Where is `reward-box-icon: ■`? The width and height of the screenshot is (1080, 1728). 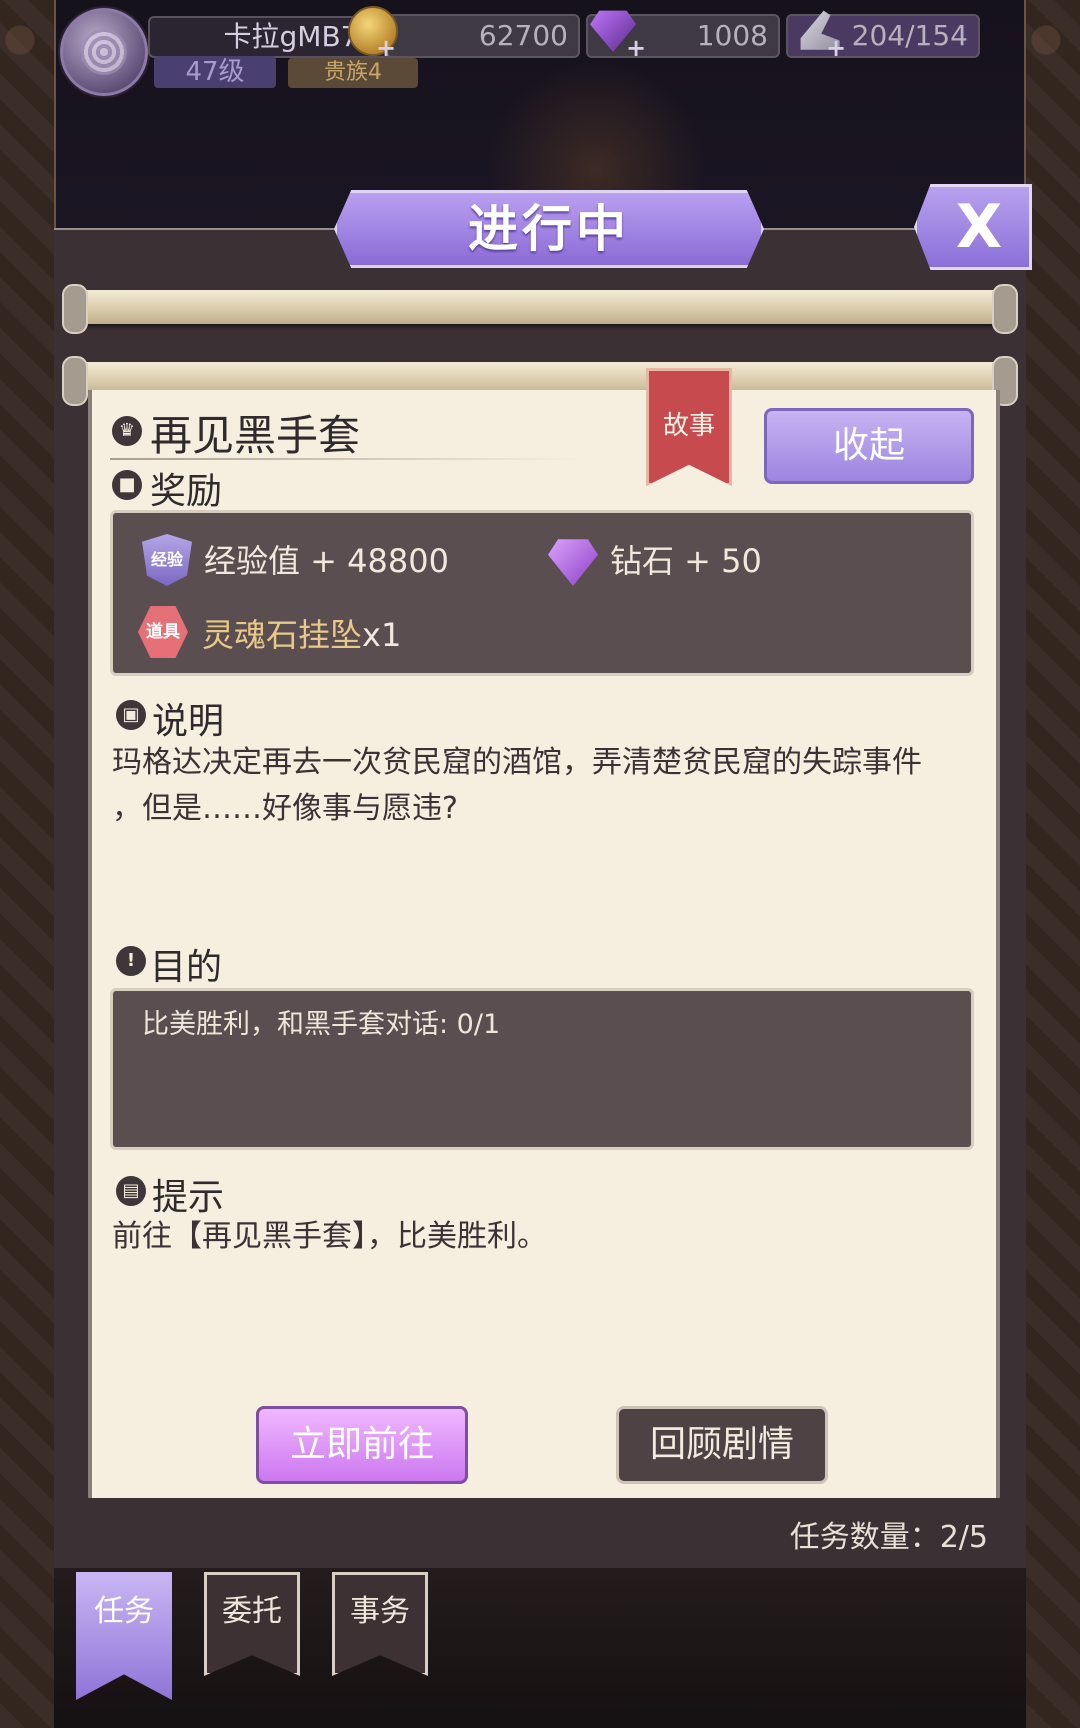 reward-box-icon: ■ is located at coordinates (127, 485).